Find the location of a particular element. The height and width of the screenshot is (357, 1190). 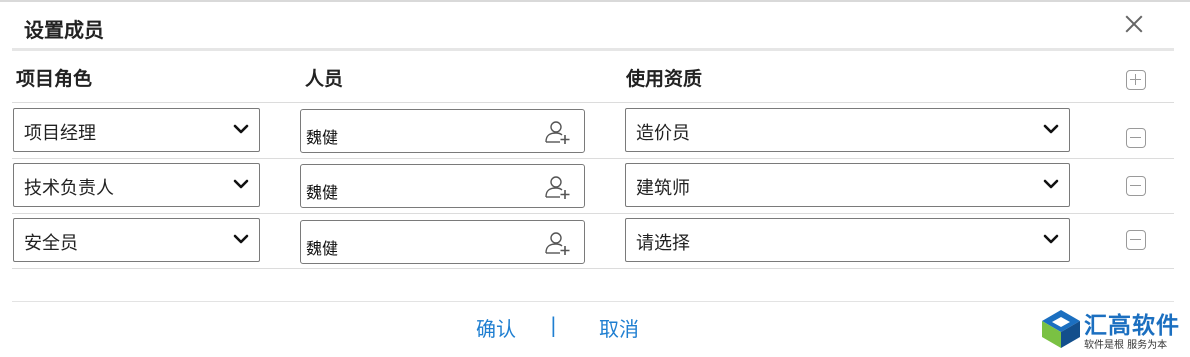

footer-divider is located at coordinates (593, 301).